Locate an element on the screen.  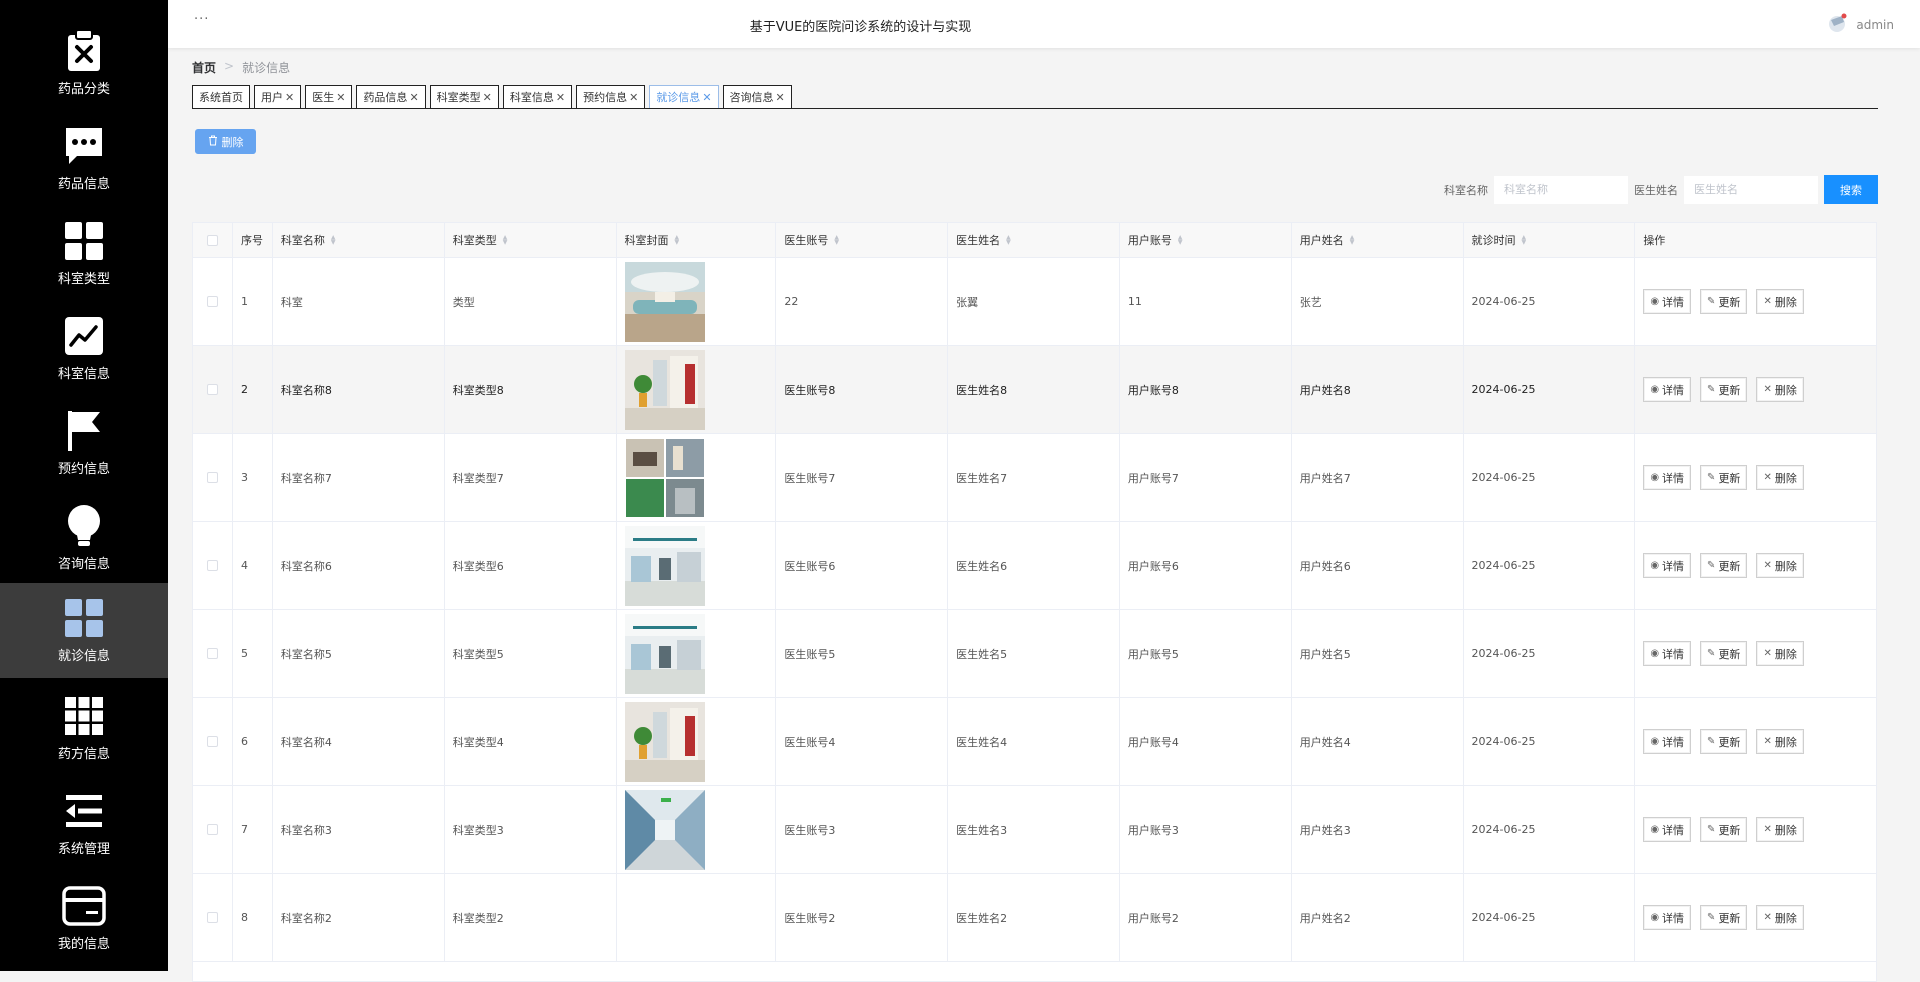
sidebar-item-prescription: 药方信息 is located at coordinates (84, 728).